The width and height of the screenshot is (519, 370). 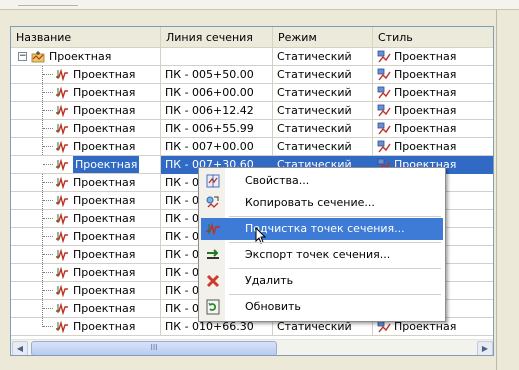 I want to click on list-header: Название Линия сечения Режим Стиль, so click(x=252, y=37).